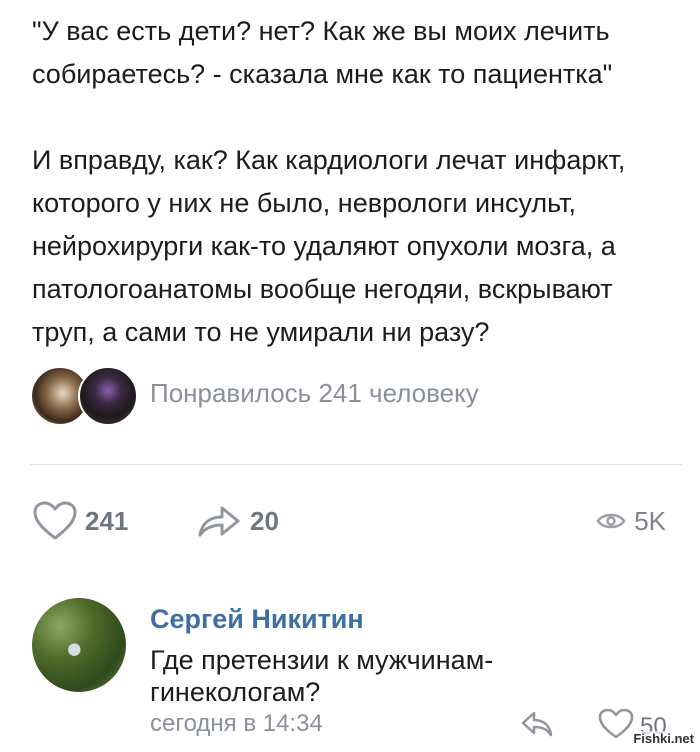 This screenshot has width=700, height=752. Describe the element at coordinates (650, 520) in the screenshot. I see `views-count: 5K` at that location.